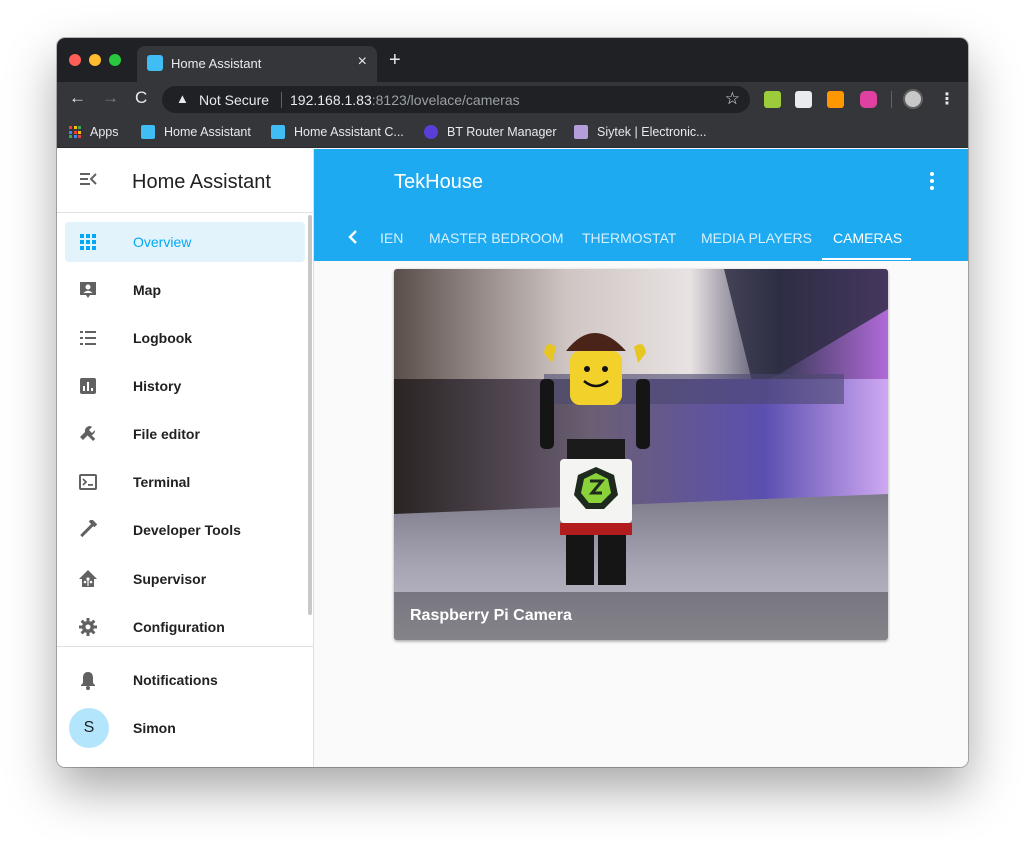 This screenshot has height=842, width=1024. What do you see at coordinates (803, 99) in the screenshot?
I see `camera-extension-icon` at bounding box center [803, 99].